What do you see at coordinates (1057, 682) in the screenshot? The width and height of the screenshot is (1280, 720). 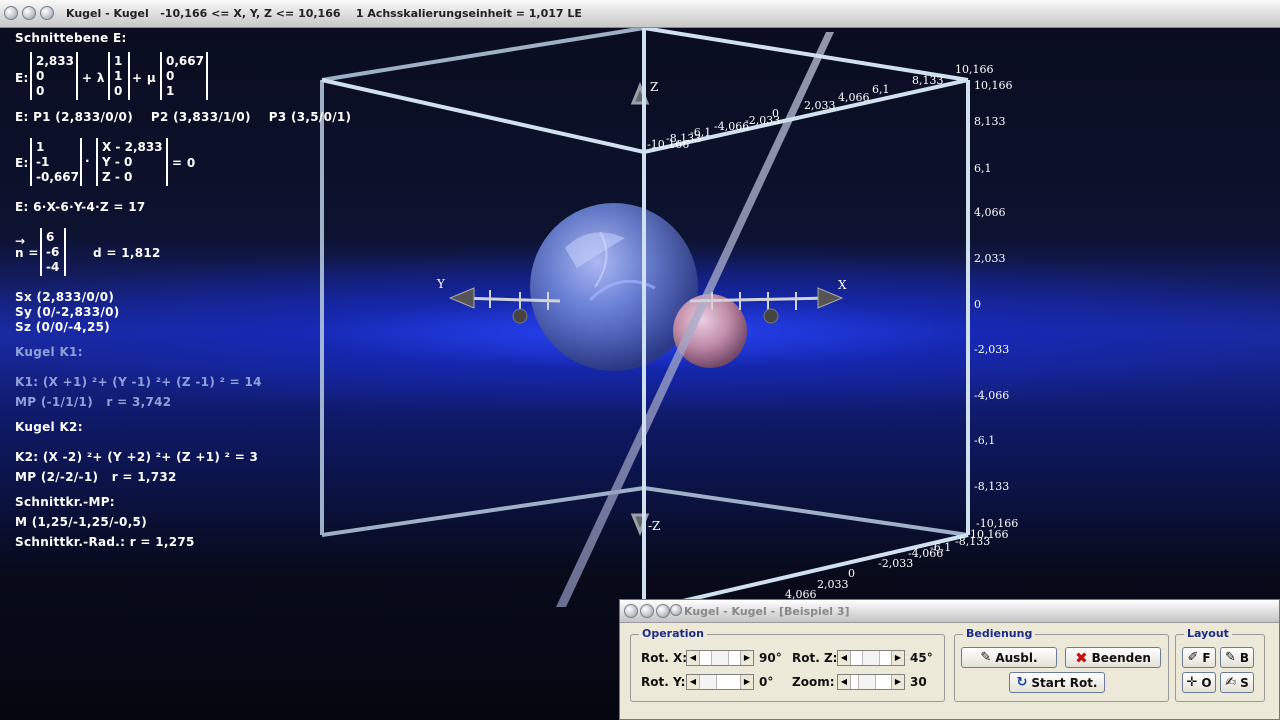 I see `start-rotation-button: ↻ Start Rot.` at bounding box center [1057, 682].